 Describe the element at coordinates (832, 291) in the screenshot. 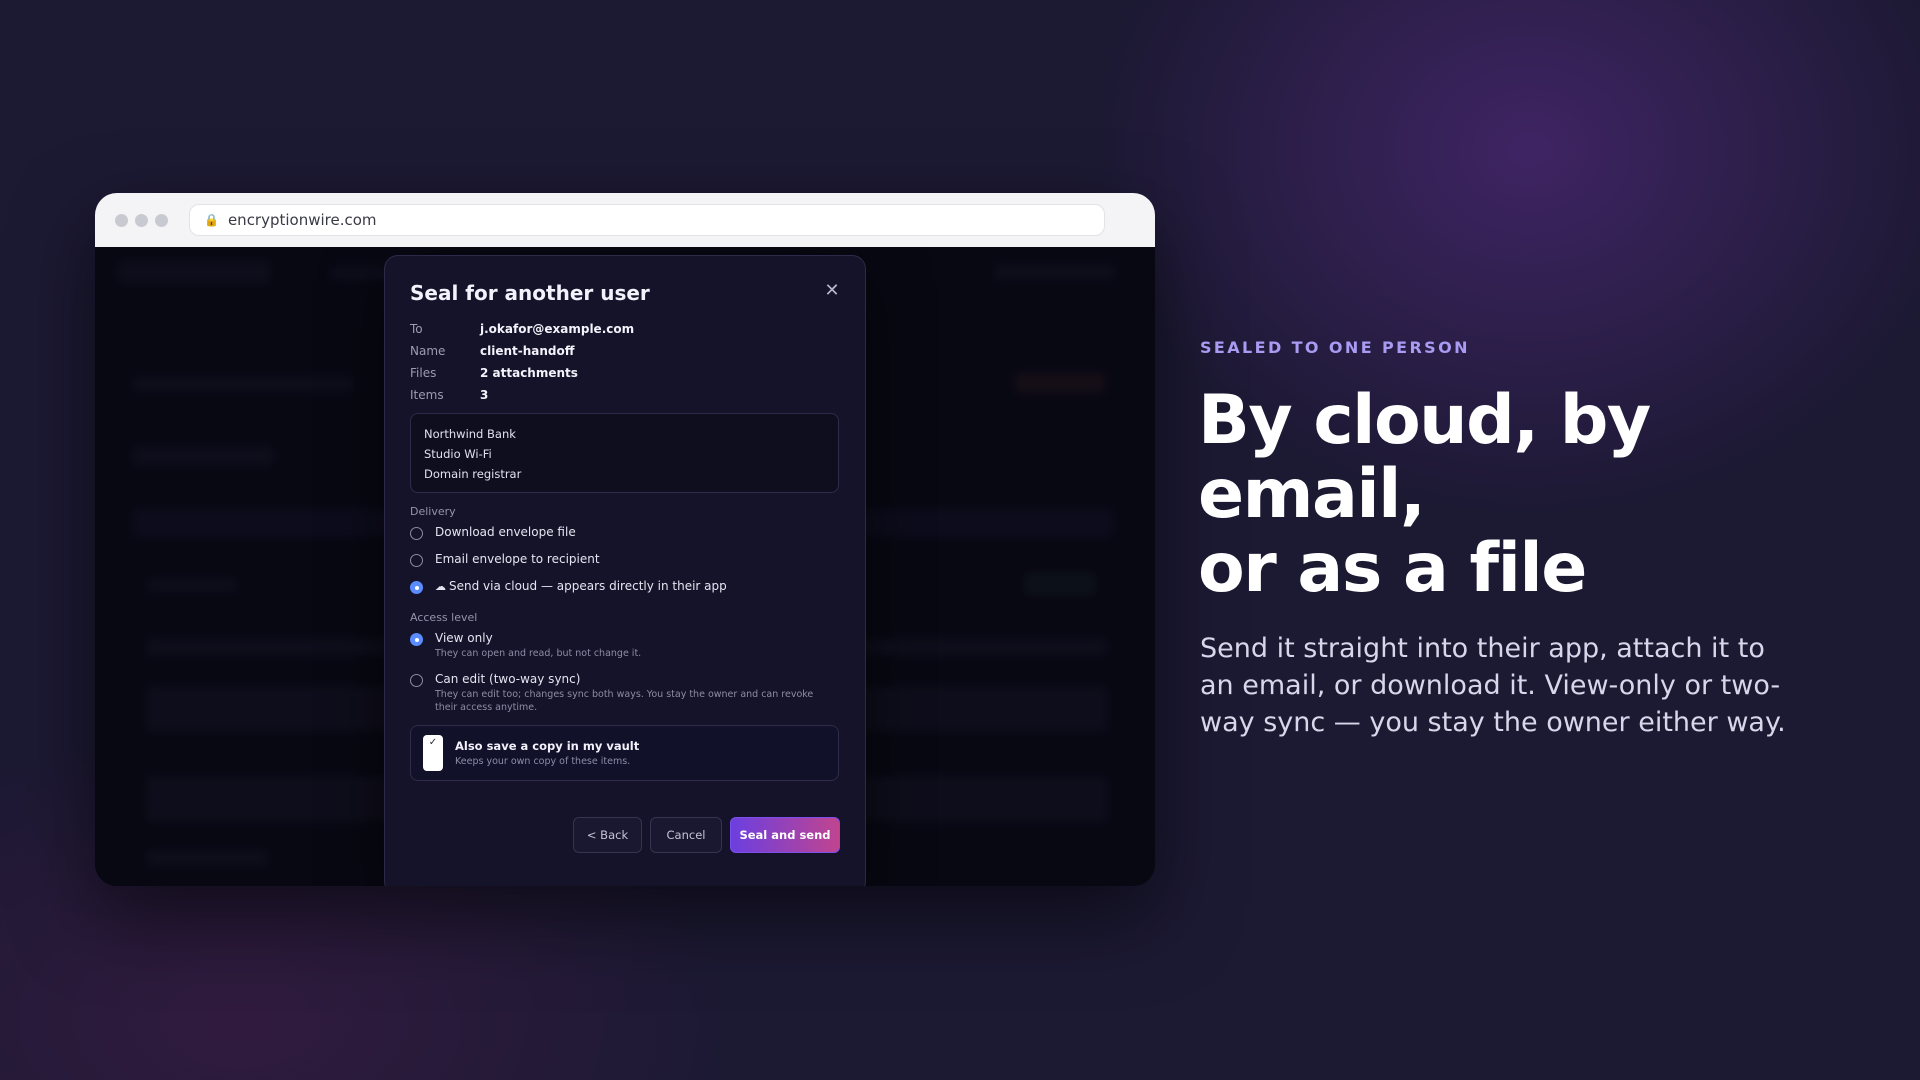

I see `close-icon: ✕` at that location.